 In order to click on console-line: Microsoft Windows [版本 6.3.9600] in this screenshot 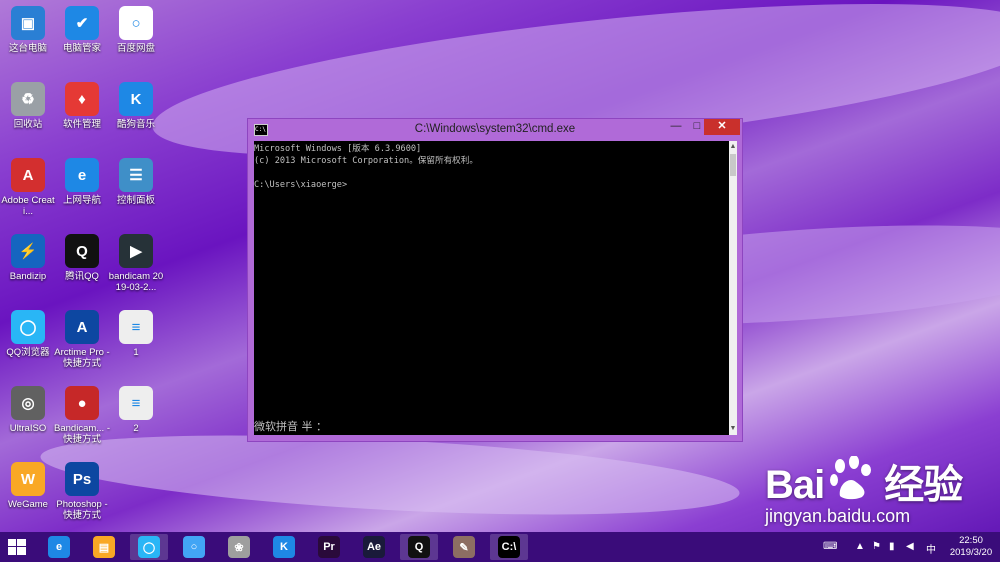, I will do `click(338, 149)`.